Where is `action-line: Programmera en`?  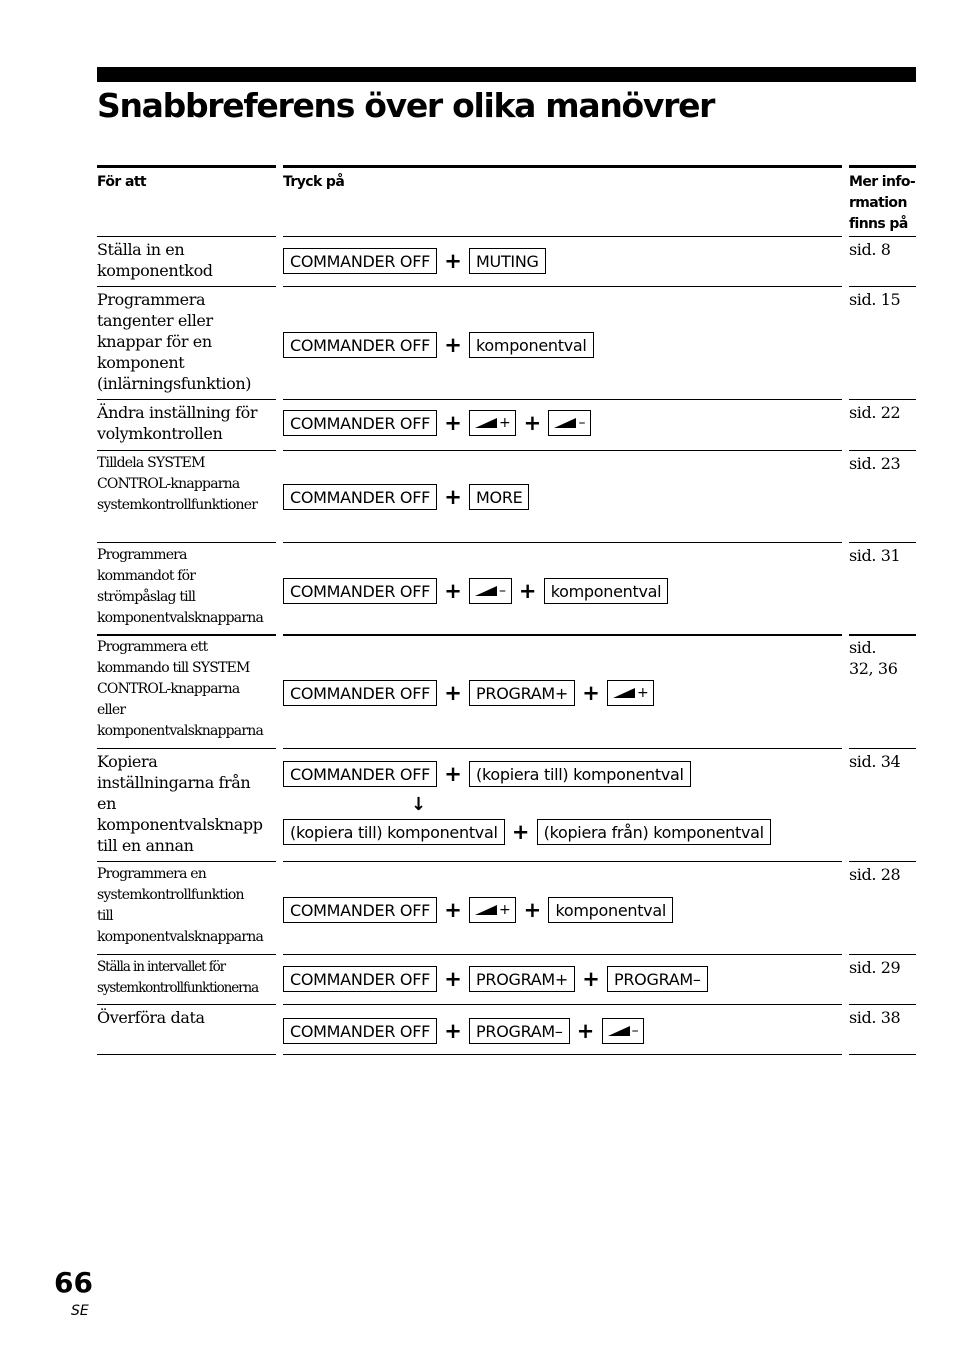 action-line: Programmera en is located at coordinates (152, 874).